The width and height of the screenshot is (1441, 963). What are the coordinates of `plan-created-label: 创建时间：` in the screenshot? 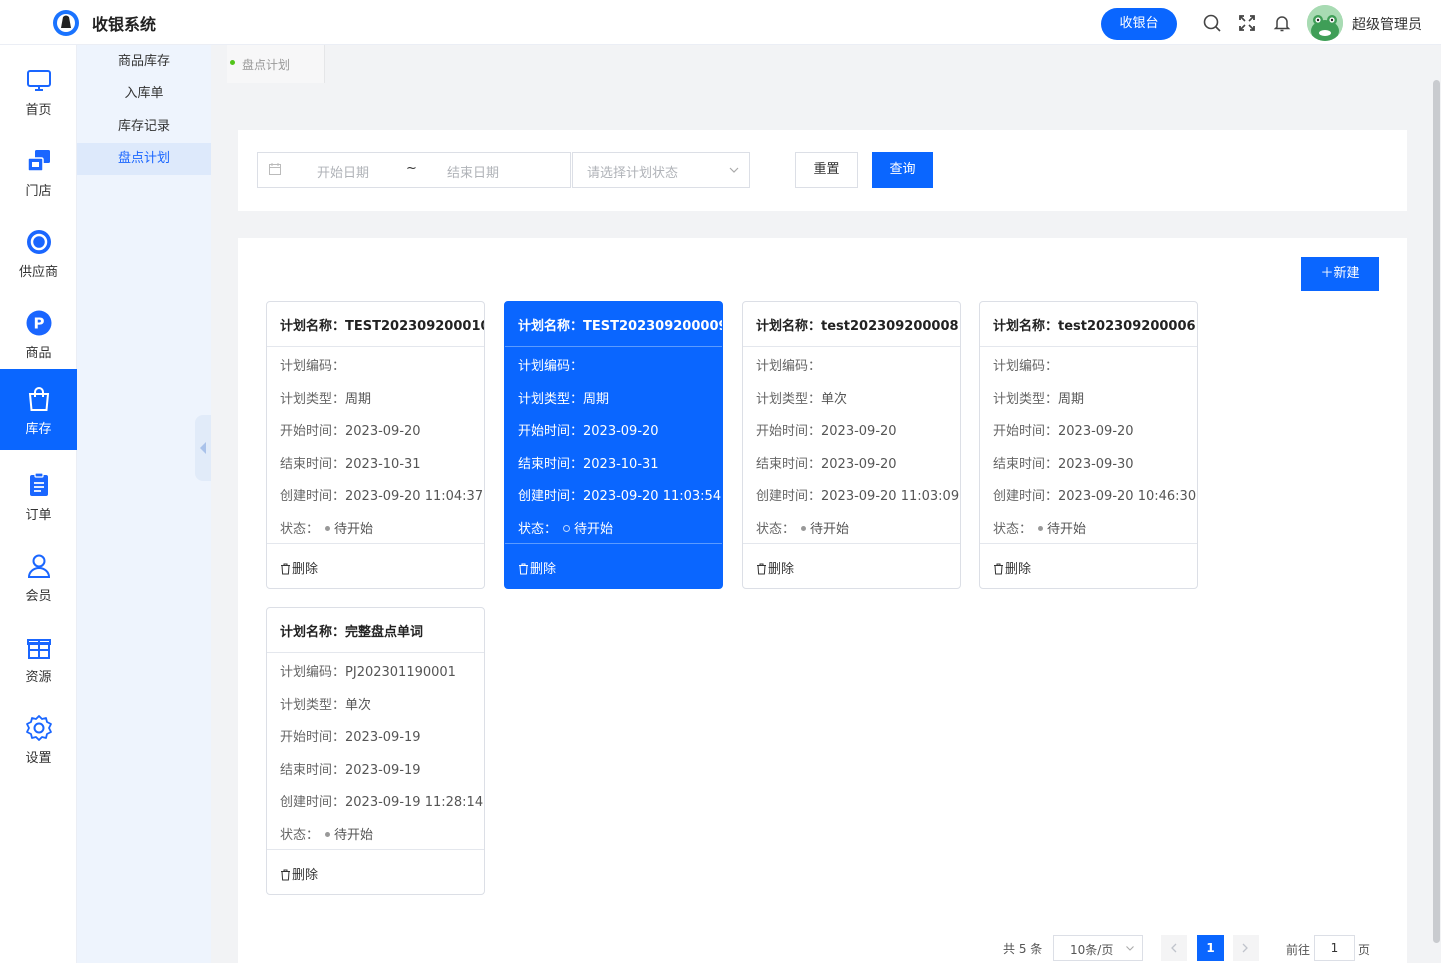 It's located at (551, 496).